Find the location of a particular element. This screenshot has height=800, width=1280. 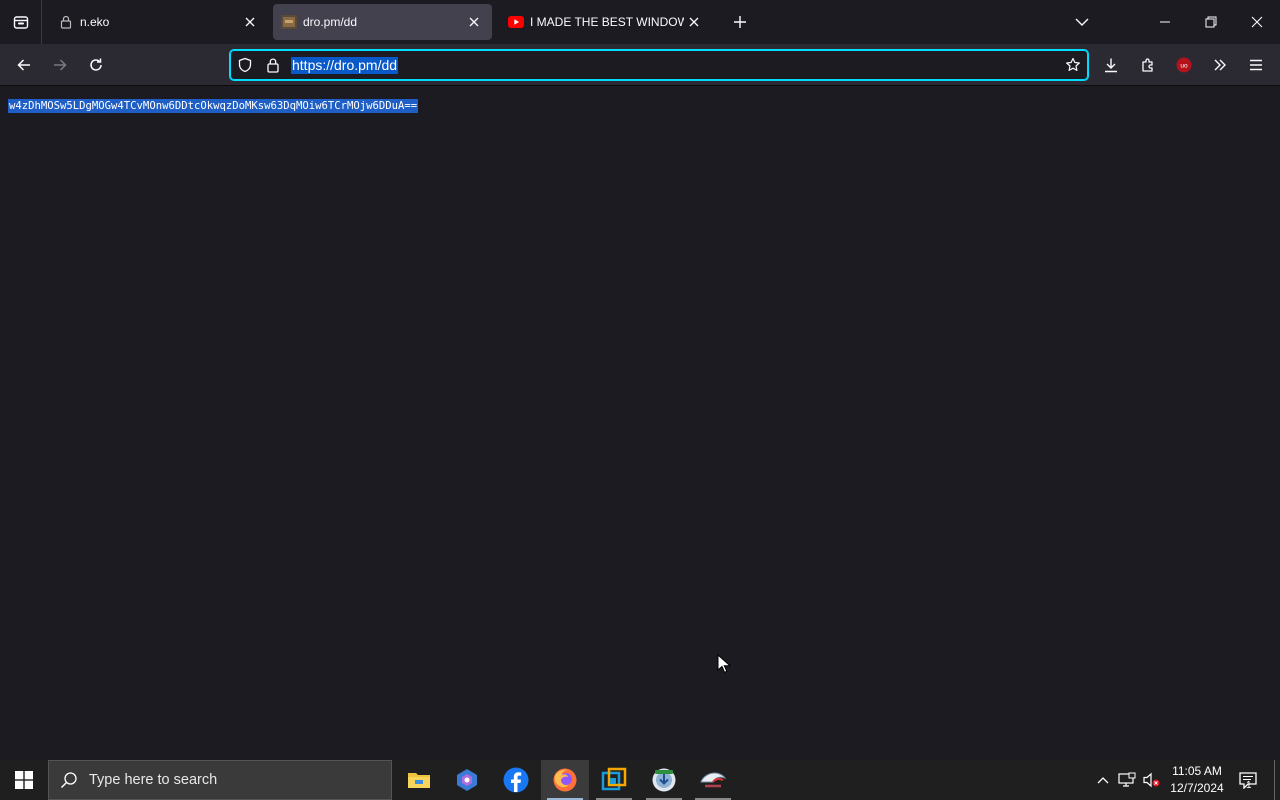

taskbar-photos is located at coordinates (467, 780).